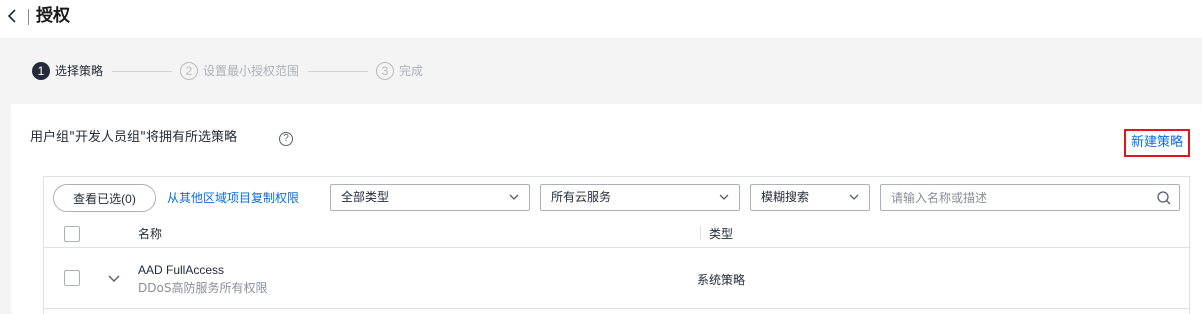 Image resolution: width=1202 pixels, height=314 pixels. Describe the element at coordinates (430, 197) in the screenshot. I see `type-filter-select: 全部类型` at that location.